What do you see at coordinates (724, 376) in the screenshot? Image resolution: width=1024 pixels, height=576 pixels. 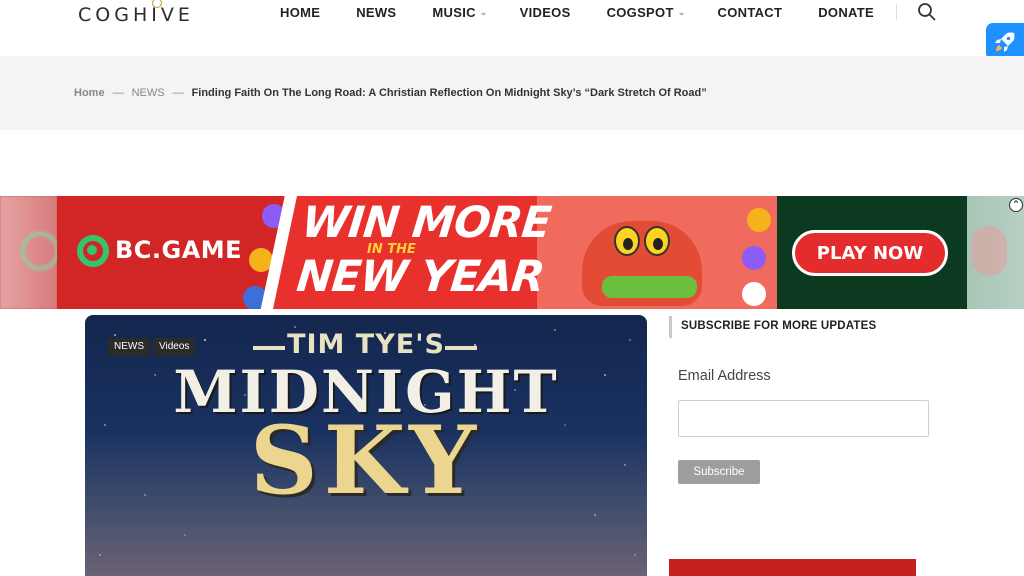 I see `email-label: Email Address` at bounding box center [724, 376].